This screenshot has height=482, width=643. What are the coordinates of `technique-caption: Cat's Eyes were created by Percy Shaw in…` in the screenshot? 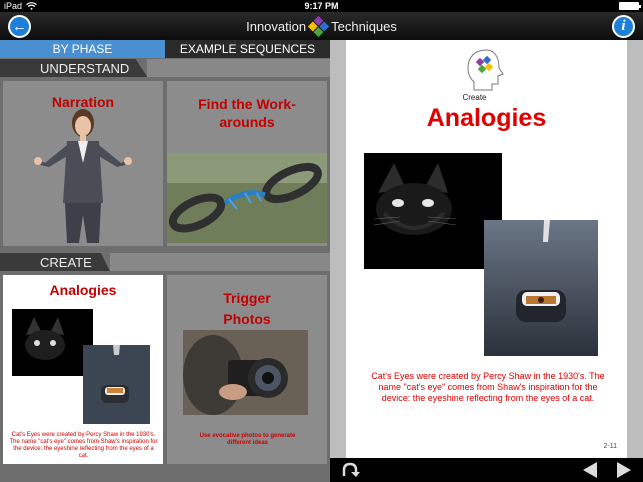 It's located at (488, 387).